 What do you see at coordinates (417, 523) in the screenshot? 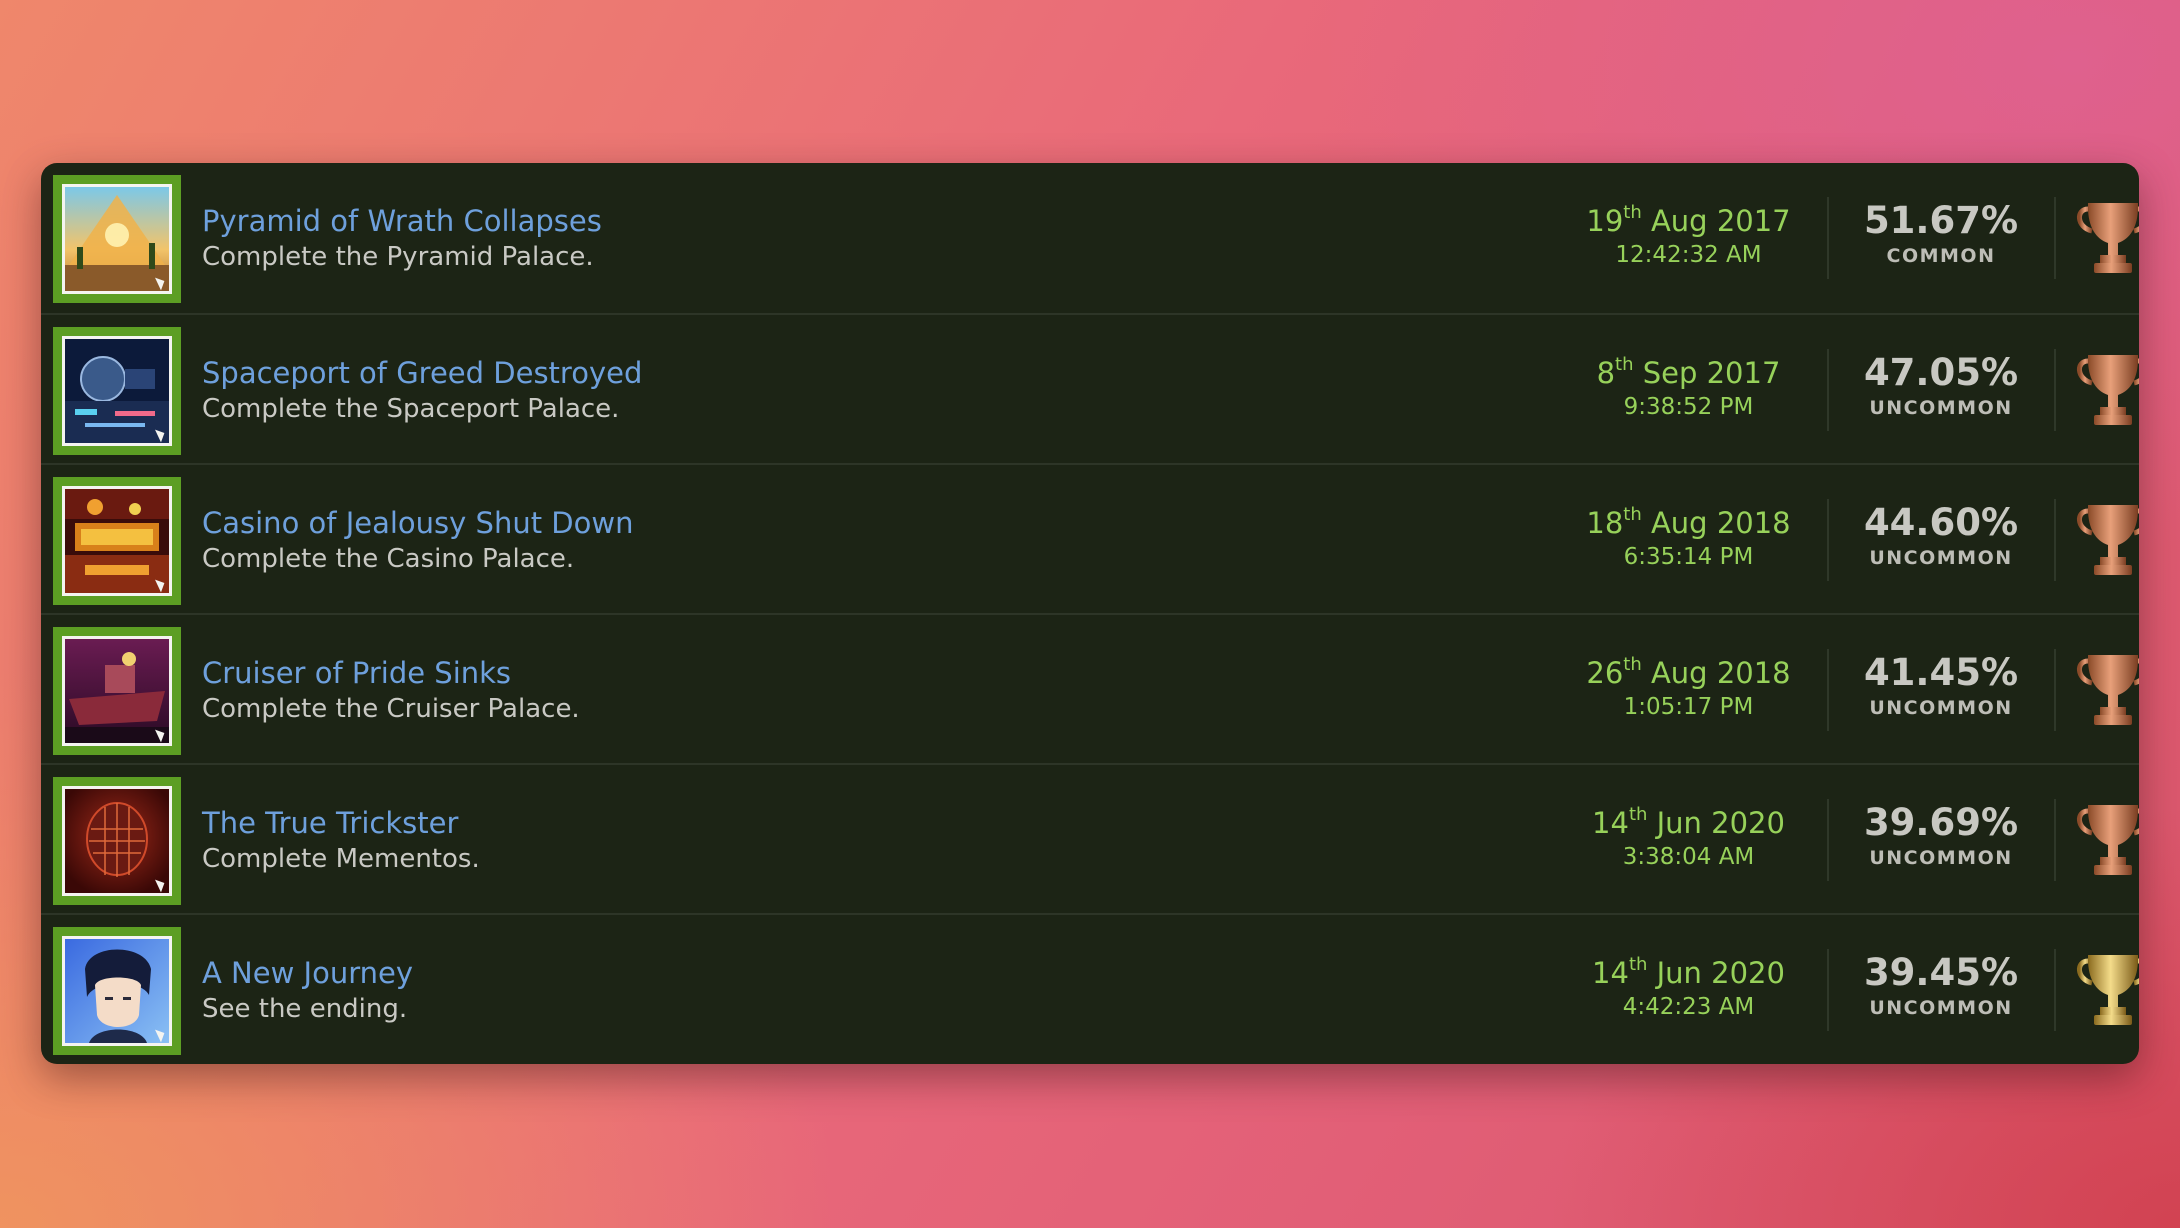
I see `trophy-title: Casino of Jealousy Shut Down` at bounding box center [417, 523].